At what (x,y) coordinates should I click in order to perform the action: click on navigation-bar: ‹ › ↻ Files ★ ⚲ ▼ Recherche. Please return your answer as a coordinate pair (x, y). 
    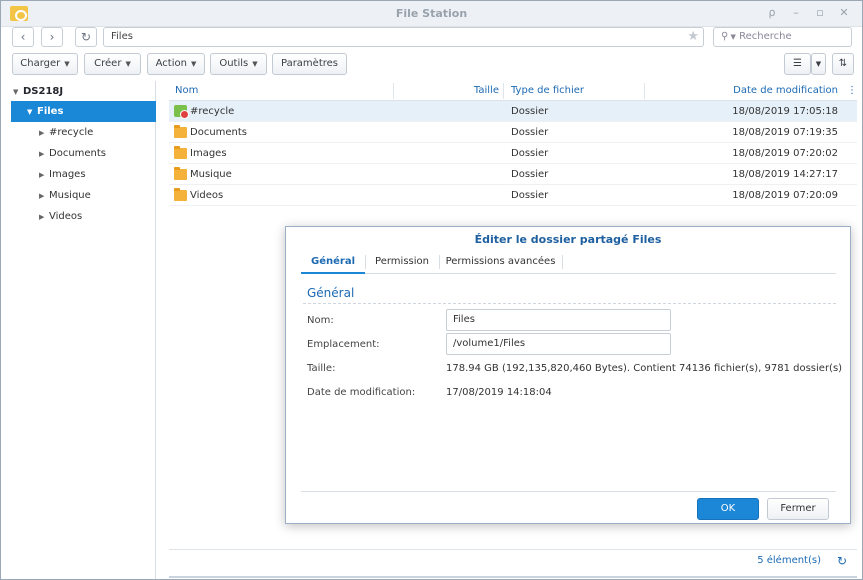
    Looking at the image, I should click on (431, 38).